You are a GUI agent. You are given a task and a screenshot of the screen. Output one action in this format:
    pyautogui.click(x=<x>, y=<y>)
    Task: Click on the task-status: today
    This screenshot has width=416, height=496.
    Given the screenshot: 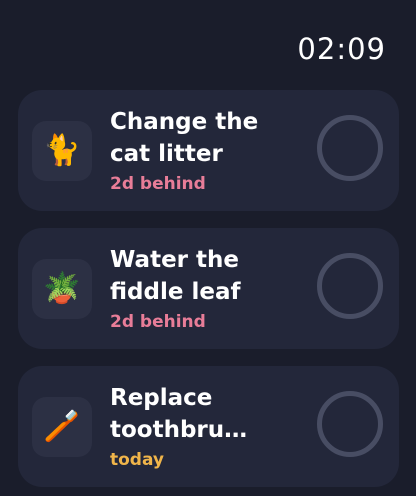 What is the action you would take?
    pyautogui.click(x=137, y=460)
    